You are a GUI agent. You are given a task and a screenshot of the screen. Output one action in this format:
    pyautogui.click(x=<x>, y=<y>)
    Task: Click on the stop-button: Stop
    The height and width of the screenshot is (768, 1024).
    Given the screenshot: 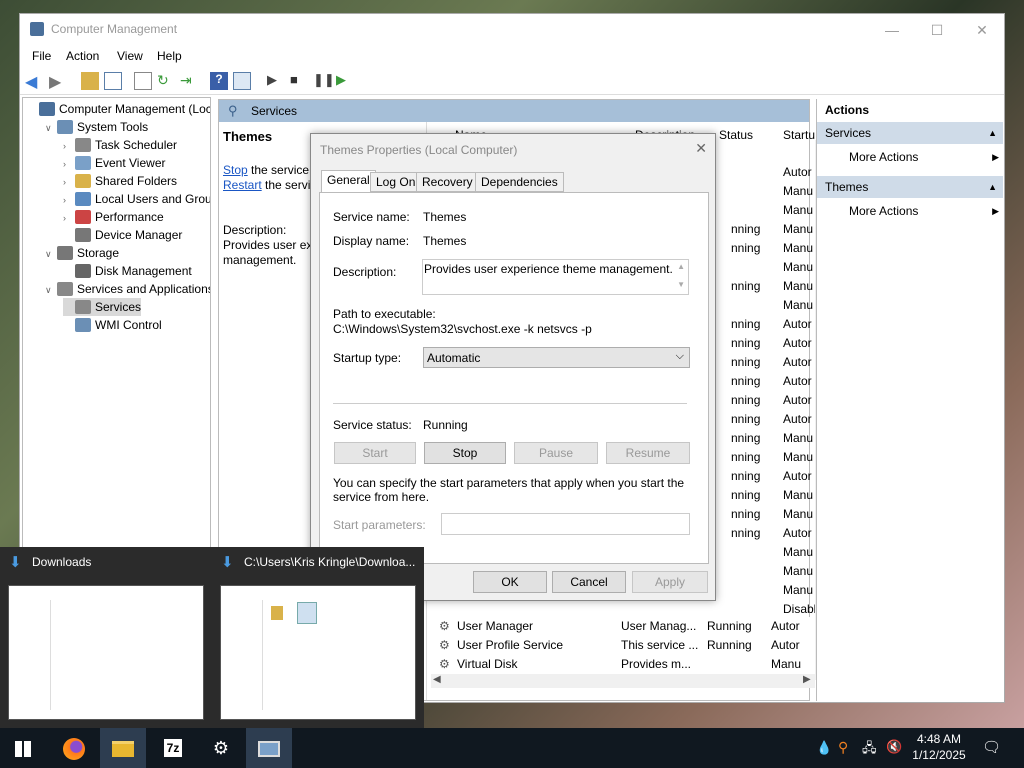 What is the action you would take?
    pyautogui.click(x=465, y=453)
    